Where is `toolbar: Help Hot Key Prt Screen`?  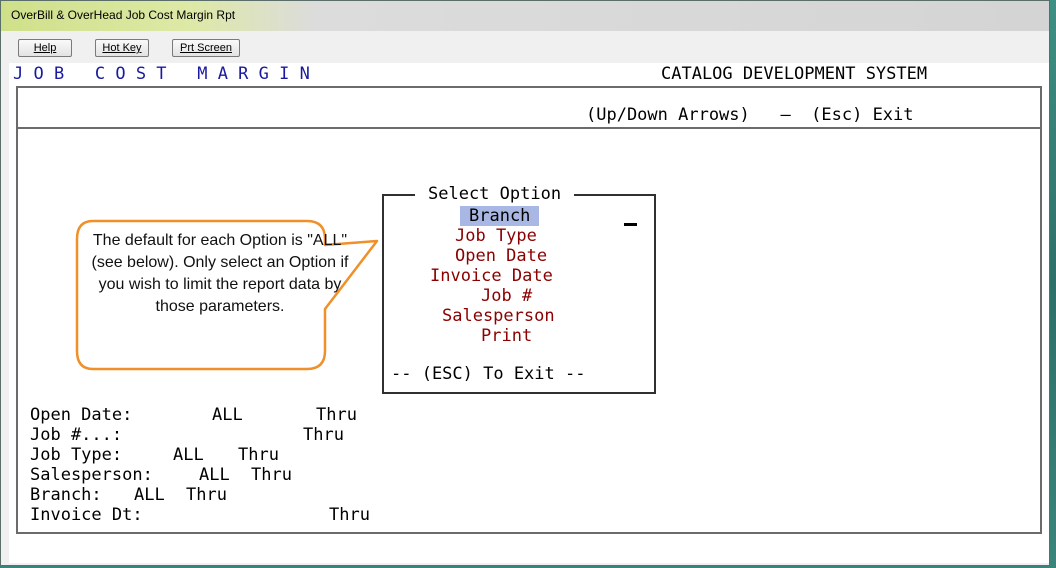
toolbar: Help Hot Key Prt Screen is located at coordinates (525, 47).